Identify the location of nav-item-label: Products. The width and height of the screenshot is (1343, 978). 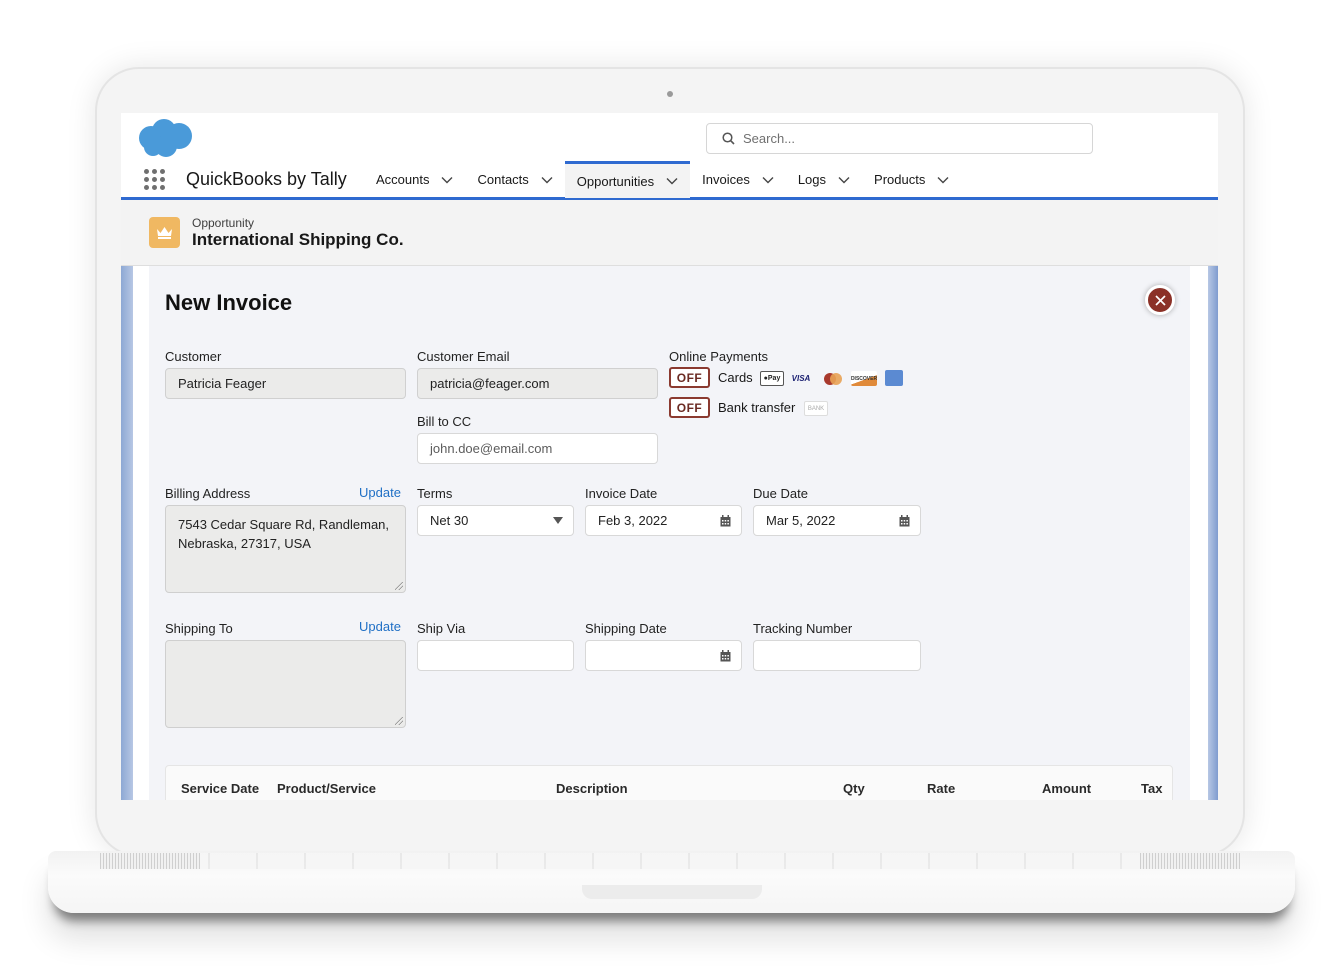
(900, 179).